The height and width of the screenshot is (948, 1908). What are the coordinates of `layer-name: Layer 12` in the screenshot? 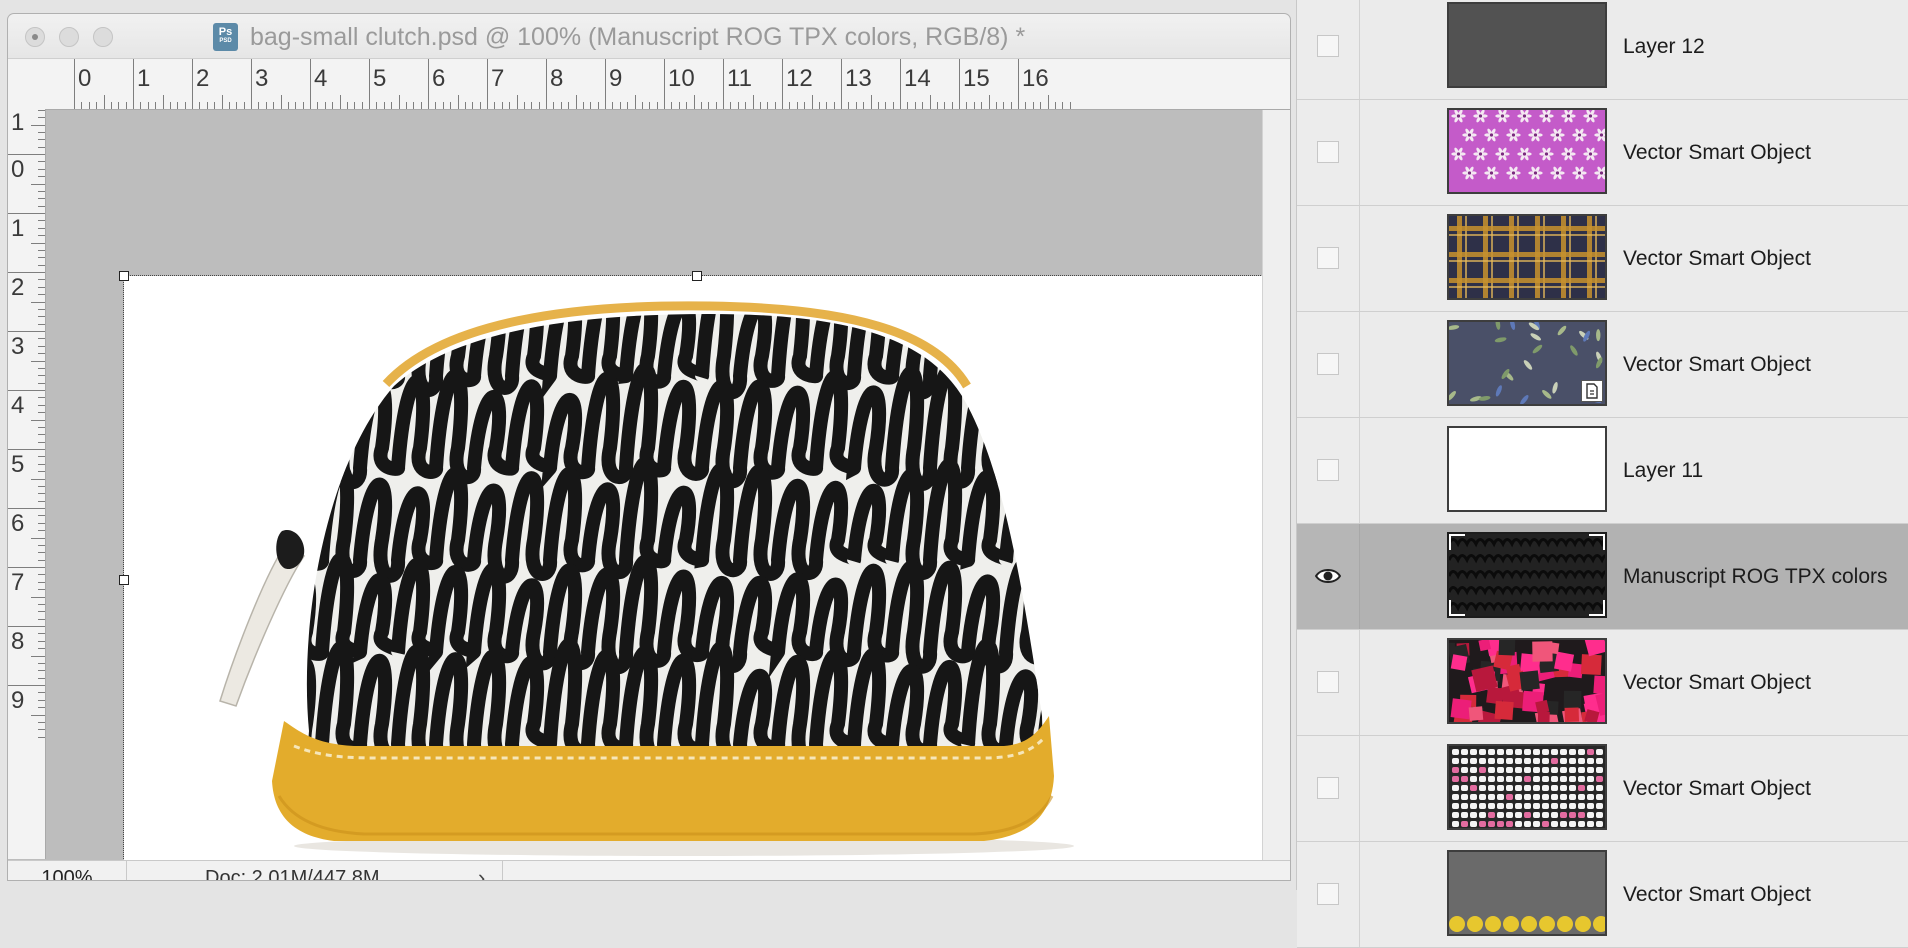 It's located at (1664, 49).